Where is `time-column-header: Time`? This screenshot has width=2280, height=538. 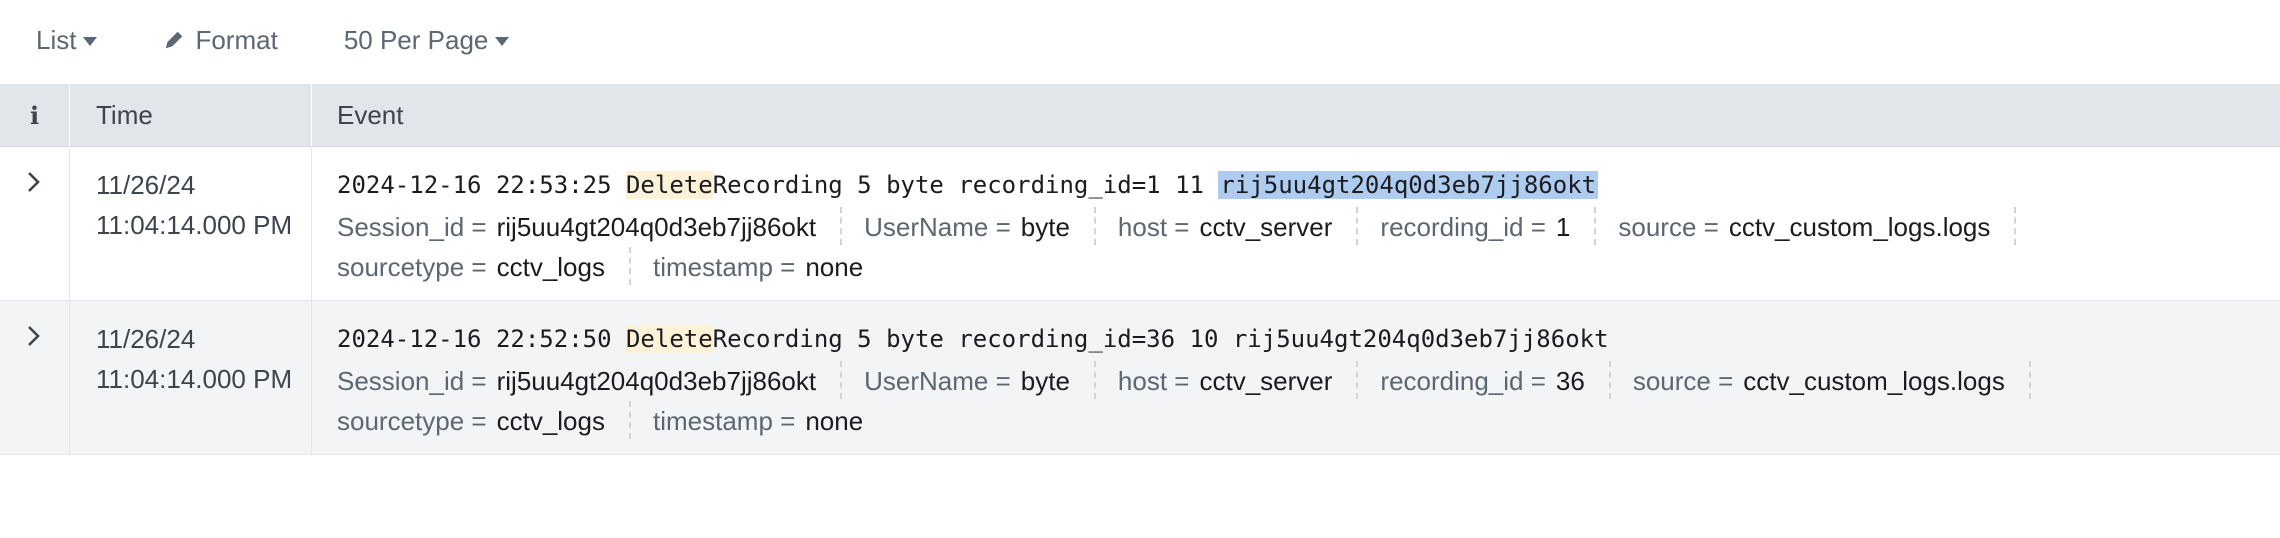
time-column-header: Time is located at coordinates (191, 115).